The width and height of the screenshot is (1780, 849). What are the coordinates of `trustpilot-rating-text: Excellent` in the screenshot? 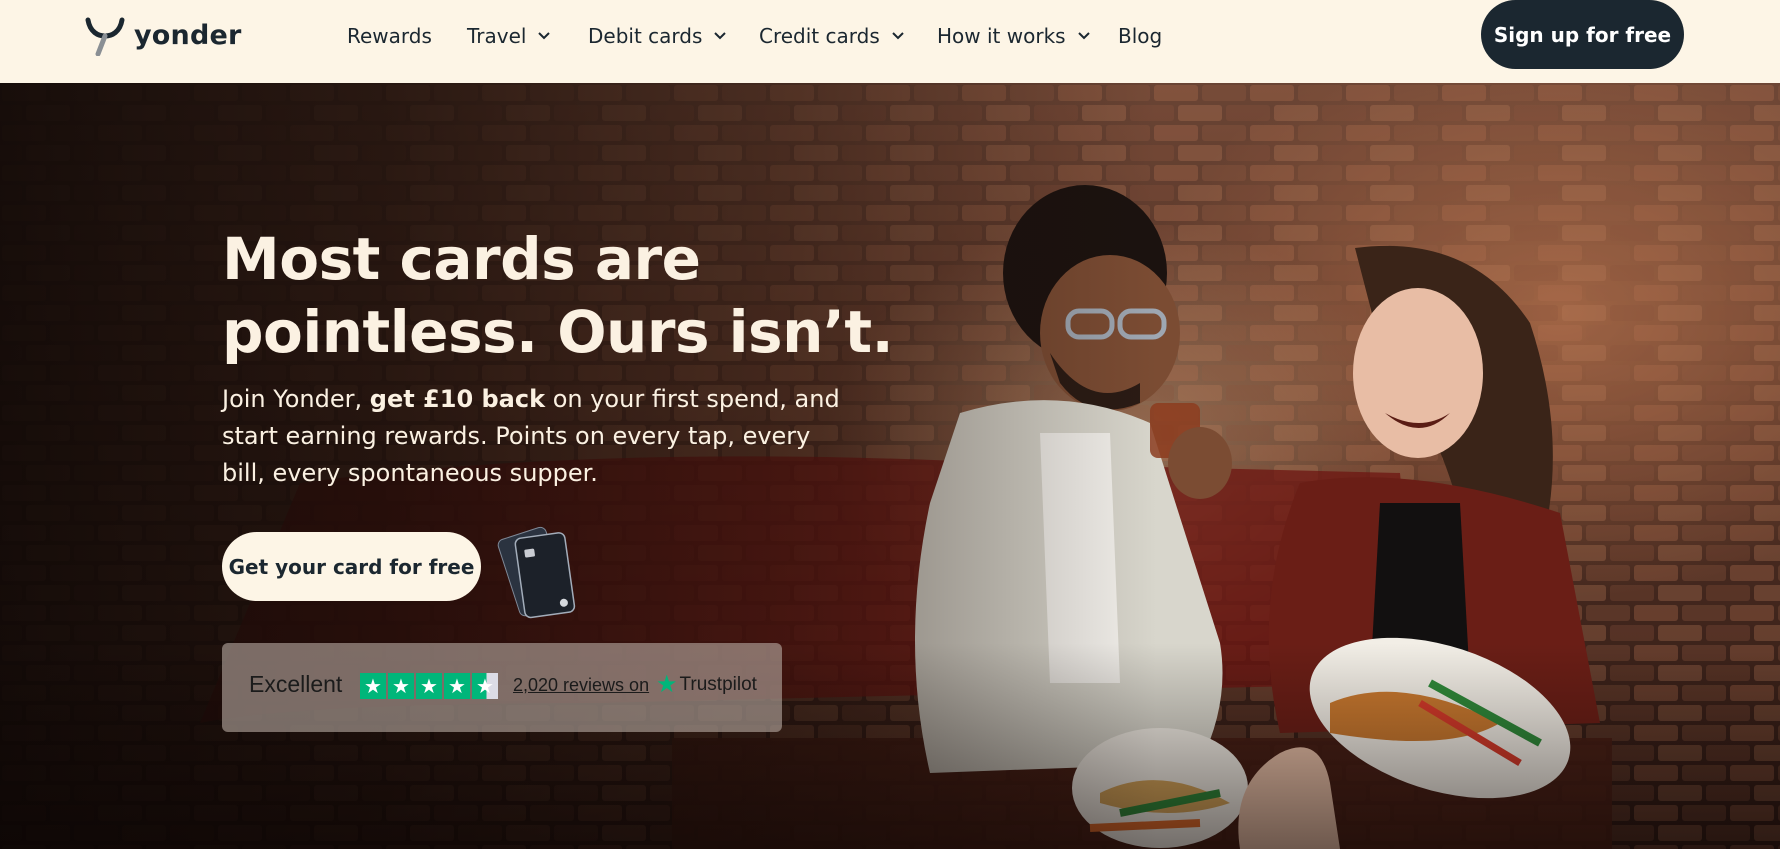 It's located at (296, 684).